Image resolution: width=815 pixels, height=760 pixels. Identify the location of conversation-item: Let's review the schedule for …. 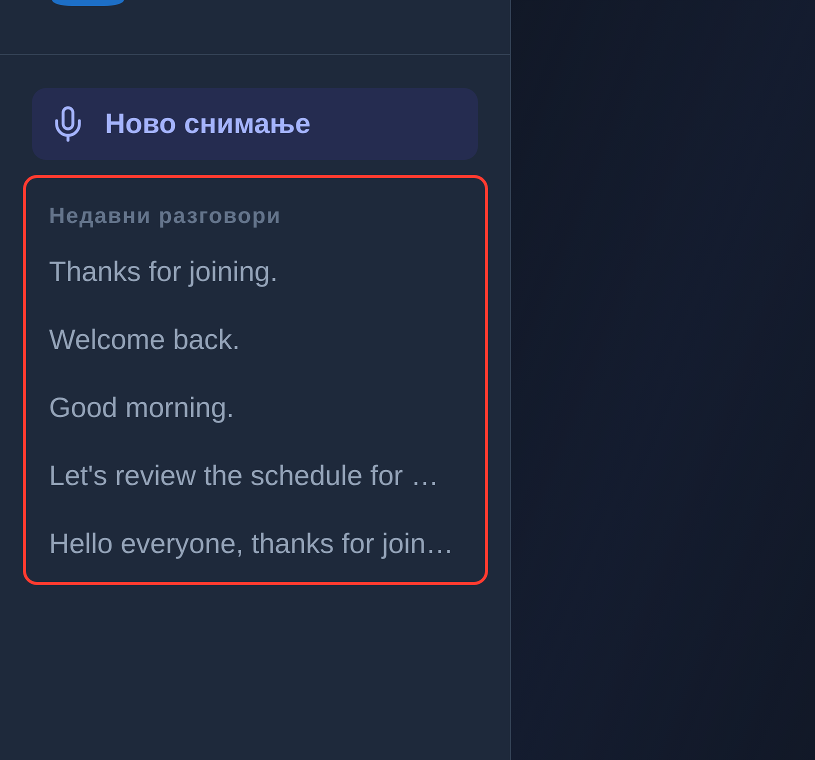
(244, 476).